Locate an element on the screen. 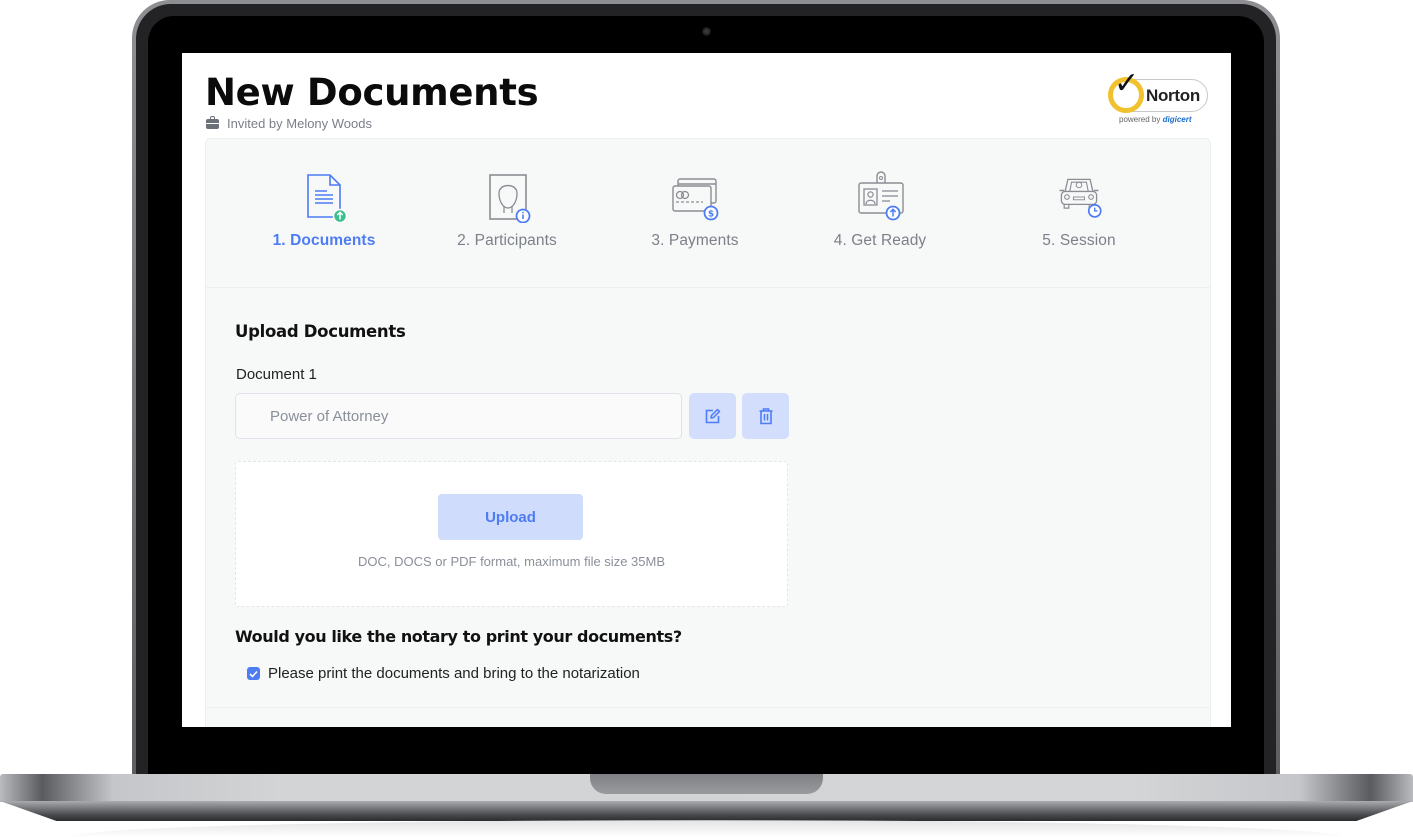 Image resolution: width=1413 pixels, height=837 pixels. step-payments: $ 3. Payments is located at coordinates (695, 210).